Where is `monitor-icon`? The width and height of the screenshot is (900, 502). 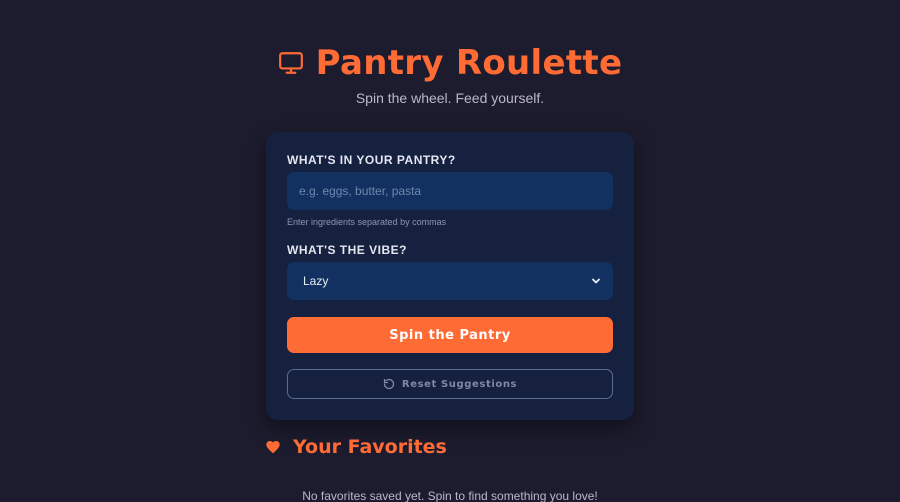
monitor-icon is located at coordinates (291, 63).